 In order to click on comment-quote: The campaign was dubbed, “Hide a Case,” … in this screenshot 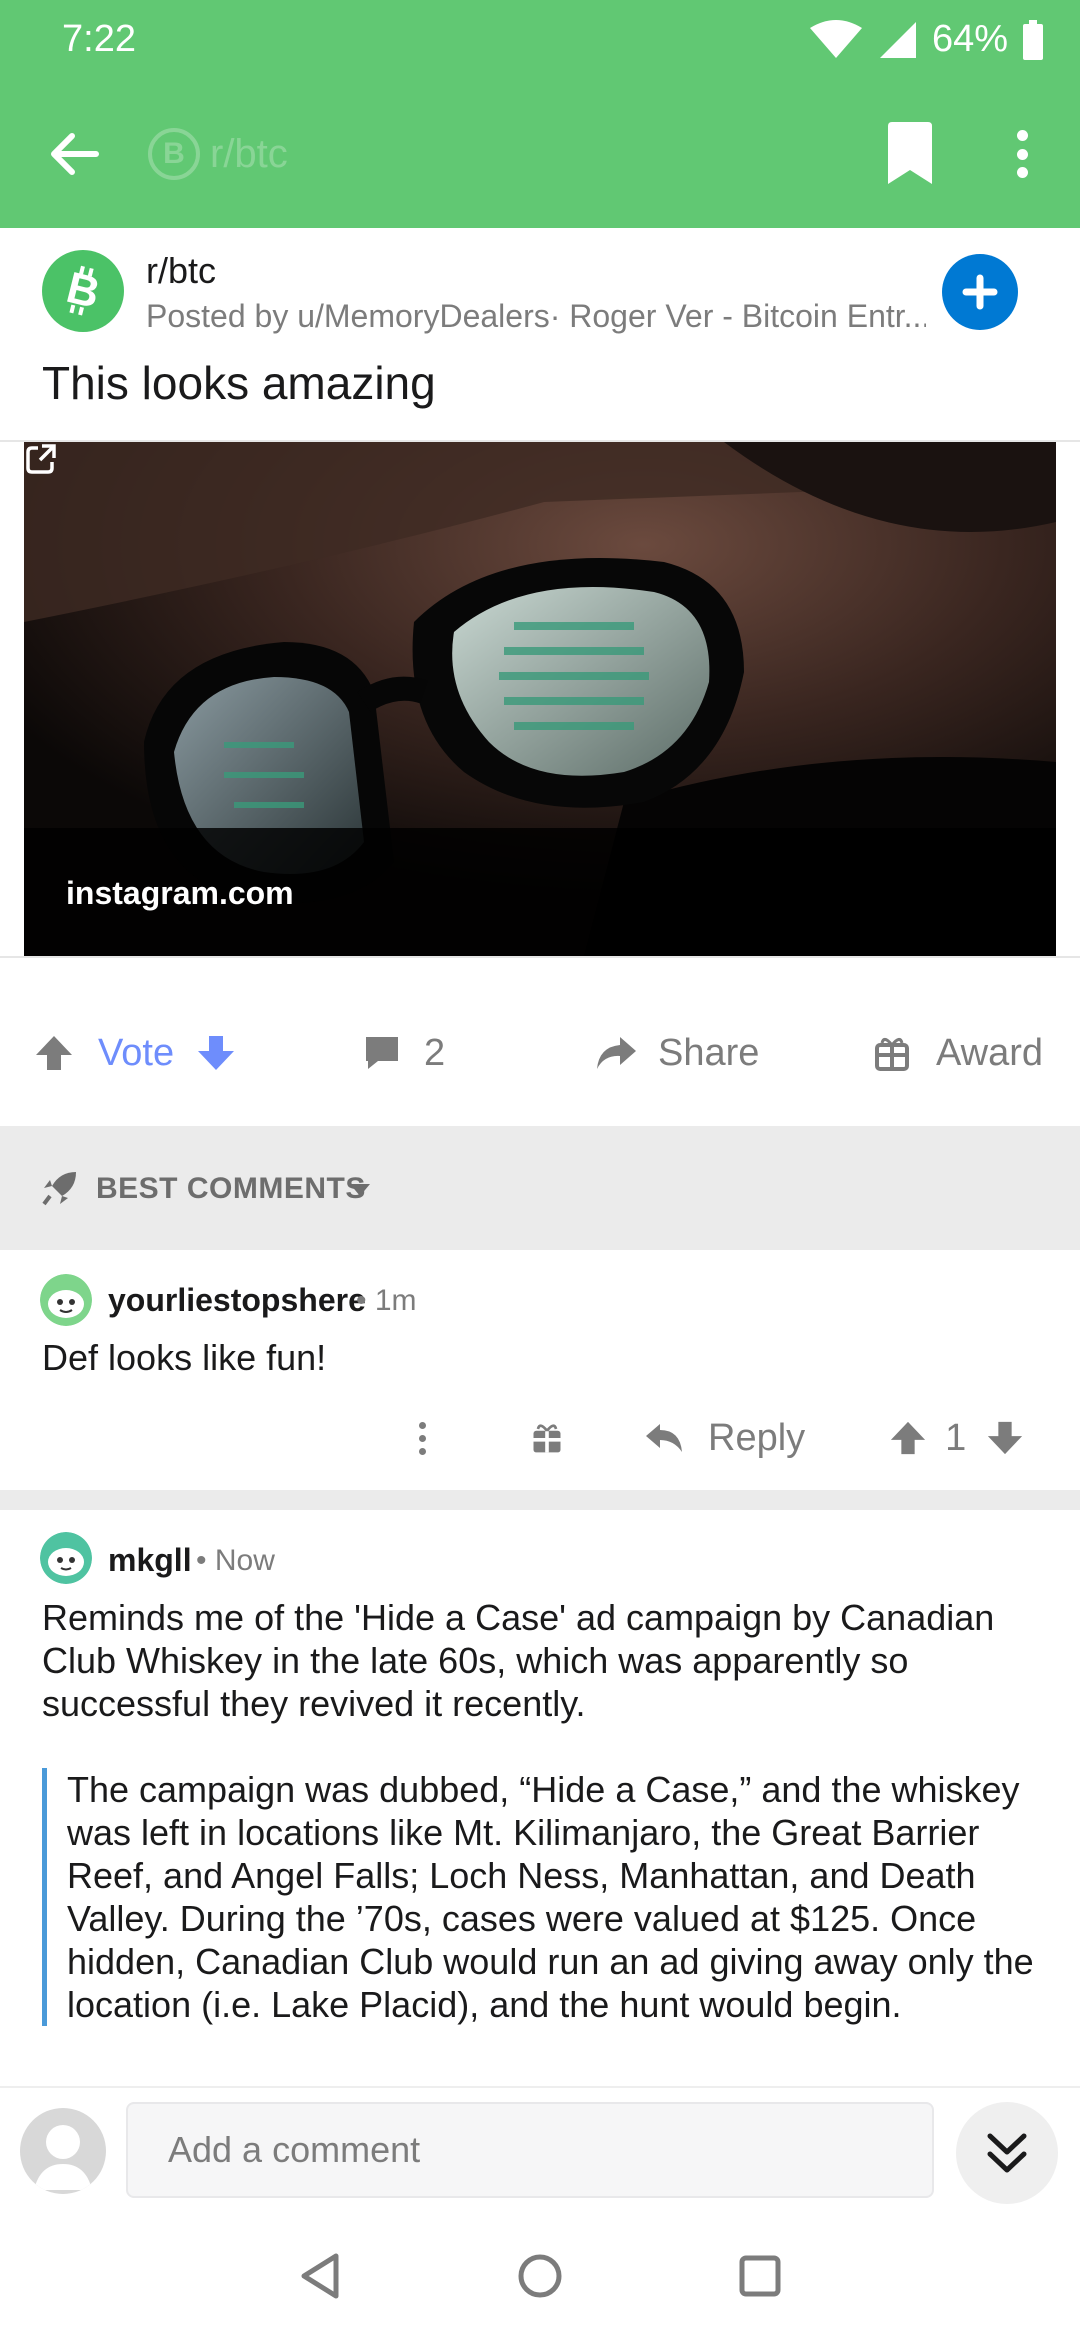, I will do `click(547, 1897)`.